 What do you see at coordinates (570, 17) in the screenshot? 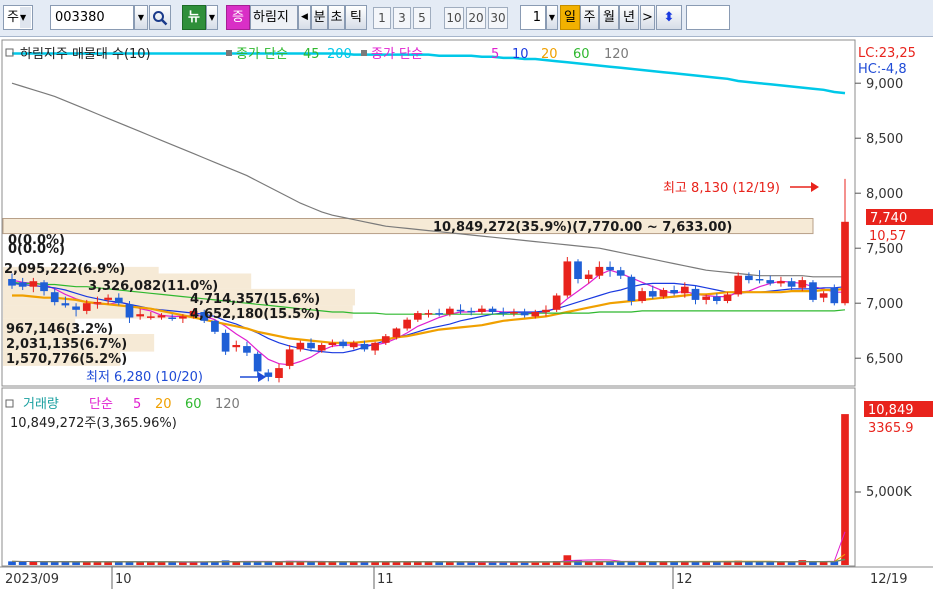
I see `interval-day-button: 일` at bounding box center [570, 17].